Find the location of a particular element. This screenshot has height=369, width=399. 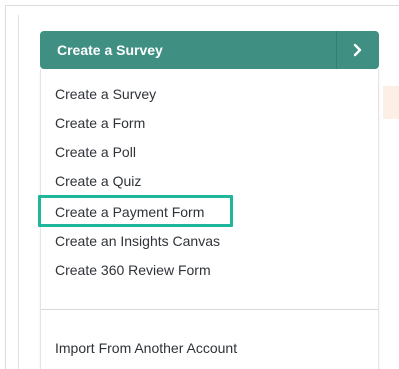

create-survey-button: Create a Survey is located at coordinates (209, 50).